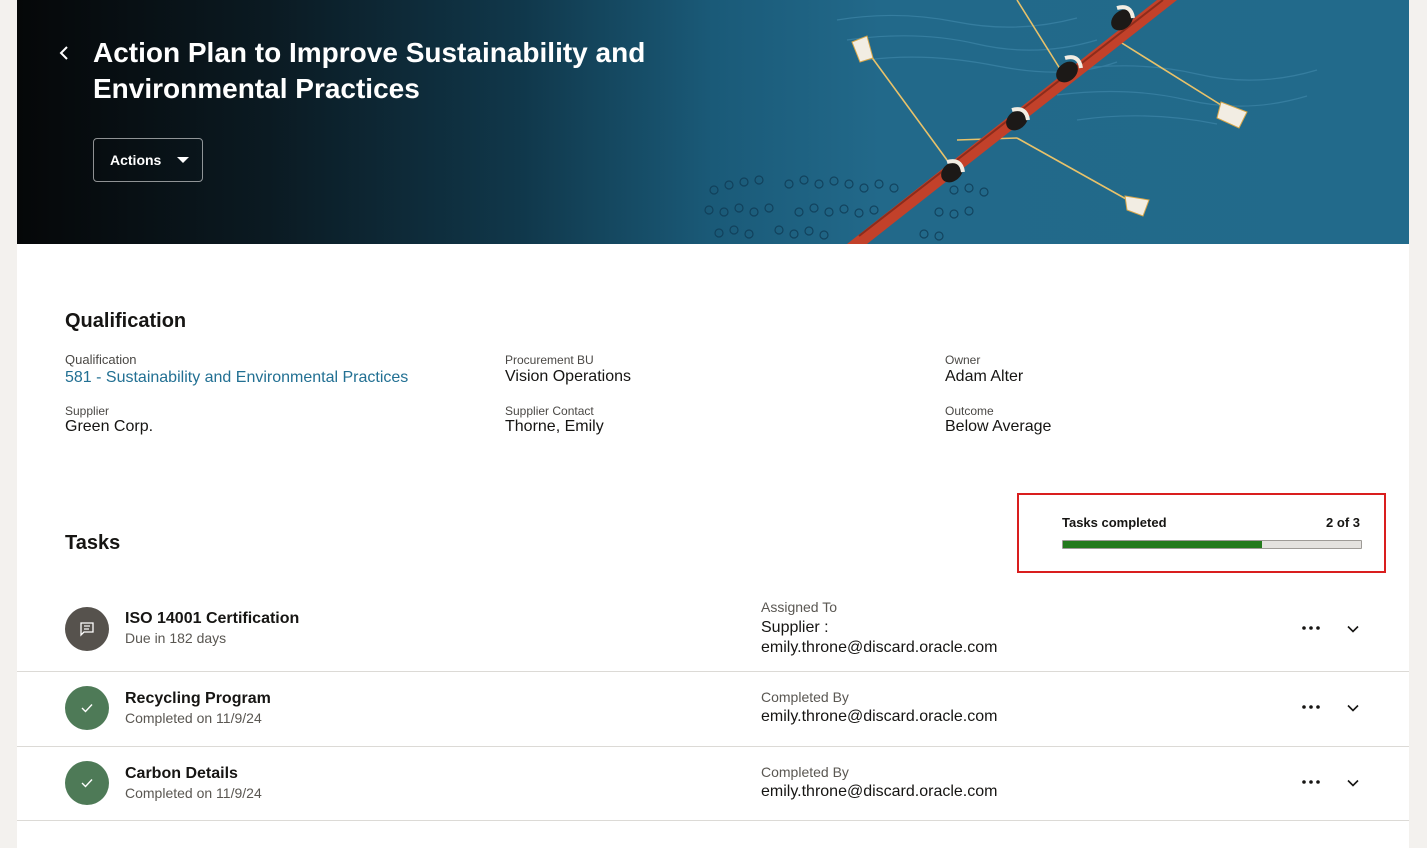 Image resolution: width=1427 pixels, height=848 pixels. What do you see at coordinates (126, 321) in the screenshot?
I see `qualification-heading: Qualification` at bounding box center [126, 321].